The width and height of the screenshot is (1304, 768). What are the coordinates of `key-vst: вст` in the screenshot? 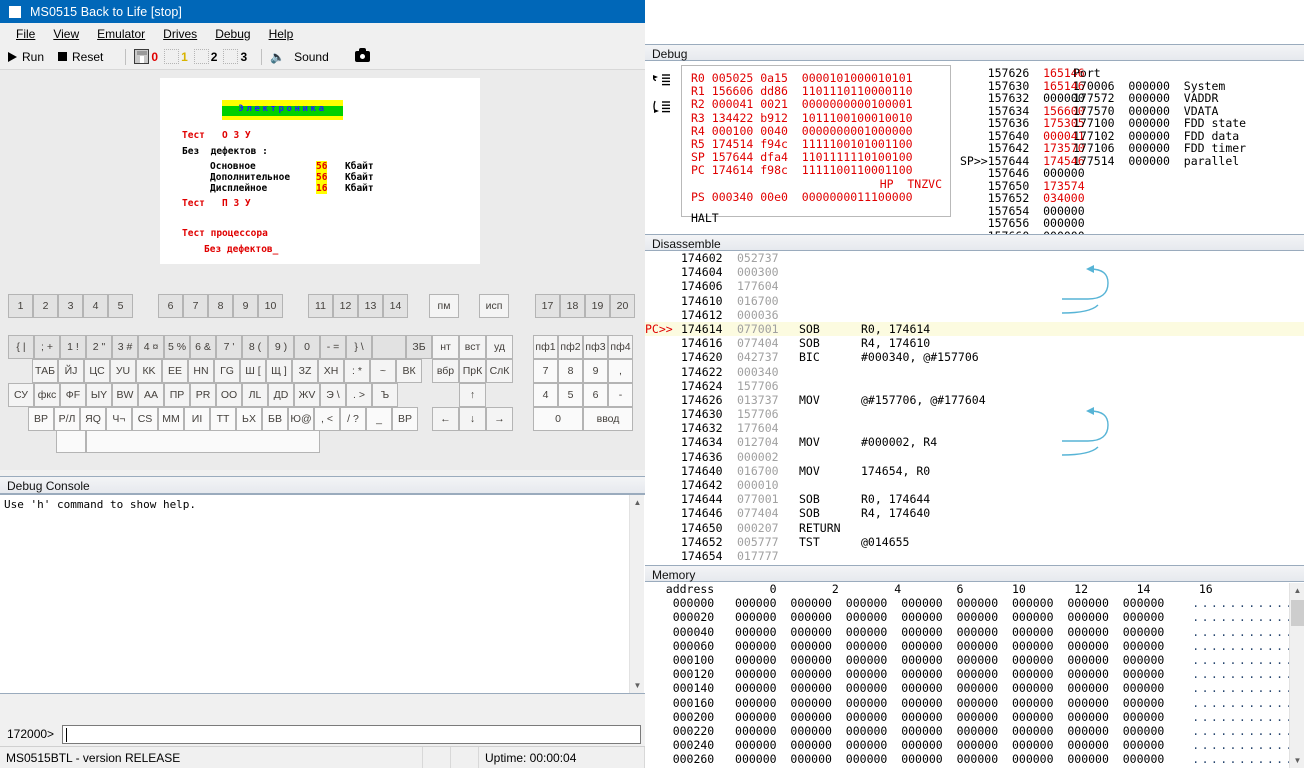 It's located at (472, 347).